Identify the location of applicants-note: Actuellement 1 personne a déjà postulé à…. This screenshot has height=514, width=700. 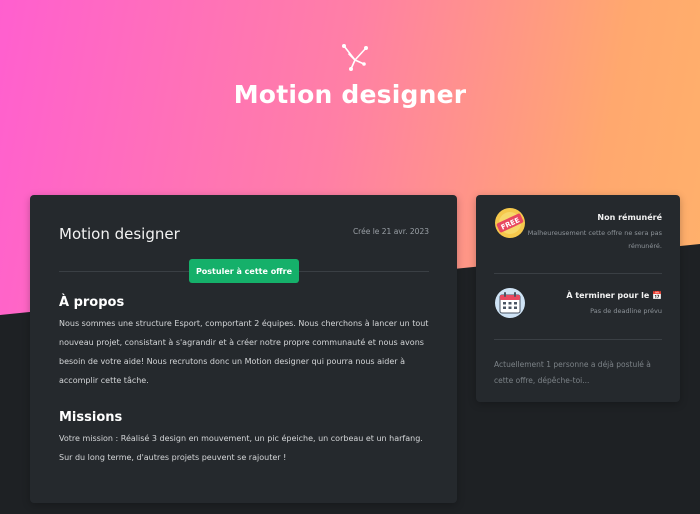
(572, 372).